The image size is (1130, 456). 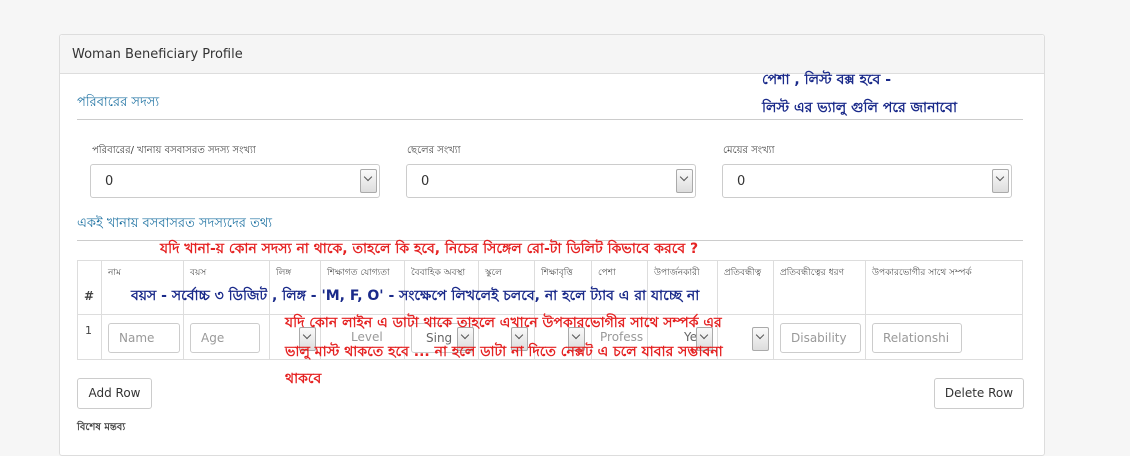 What do you see at coordinates (749, 150) in the screenshot?
I see `daughters-count-label: মেয়ের সংখ্যা` at bounding box center [749, 150].